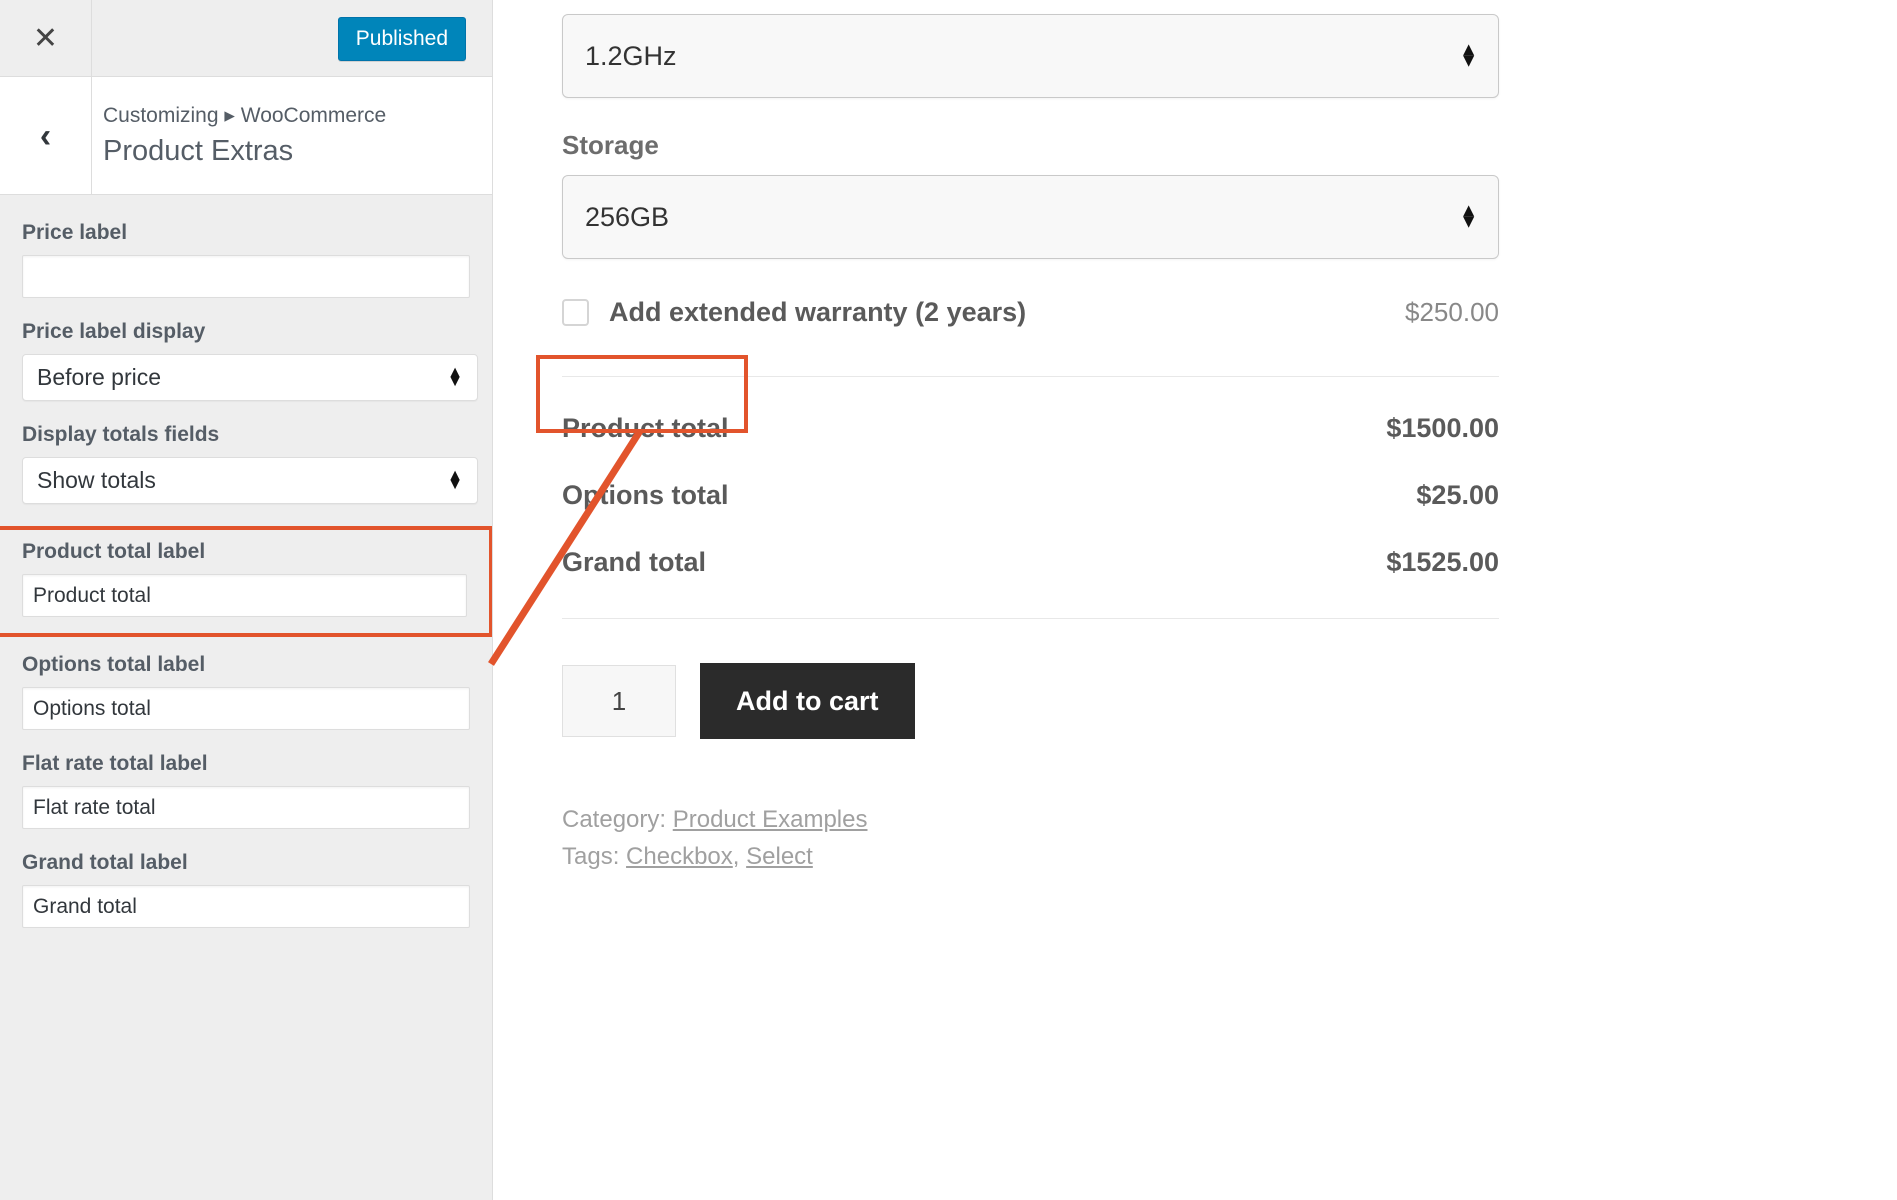  What do you see at coordinates (627, 216) in the screenshot?
I see `select-value: 256GB` at bounding box center [627, 216].